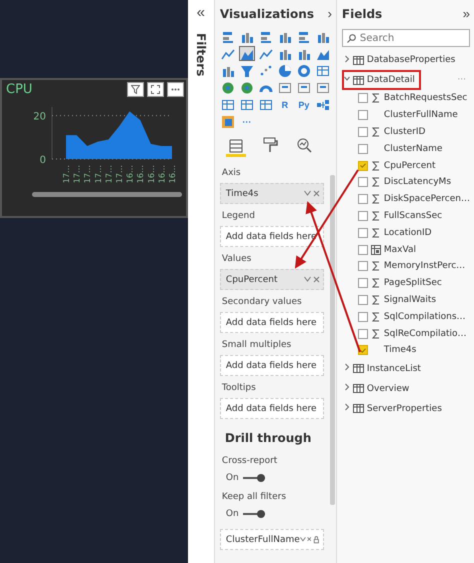 This screenshot has width=474, height=563. I want to click on field-item: LocationID, so click(406, 233).